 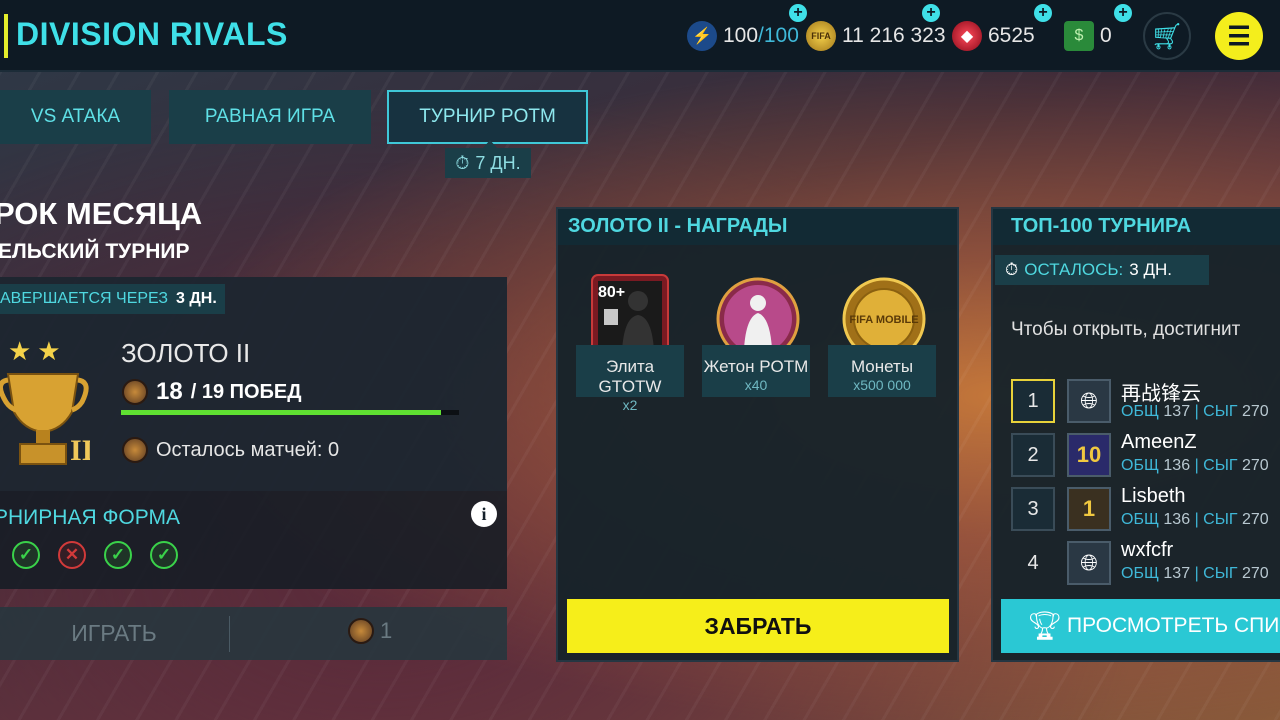 I want to click on add-energy-button: +, so click(x=798, y=13).